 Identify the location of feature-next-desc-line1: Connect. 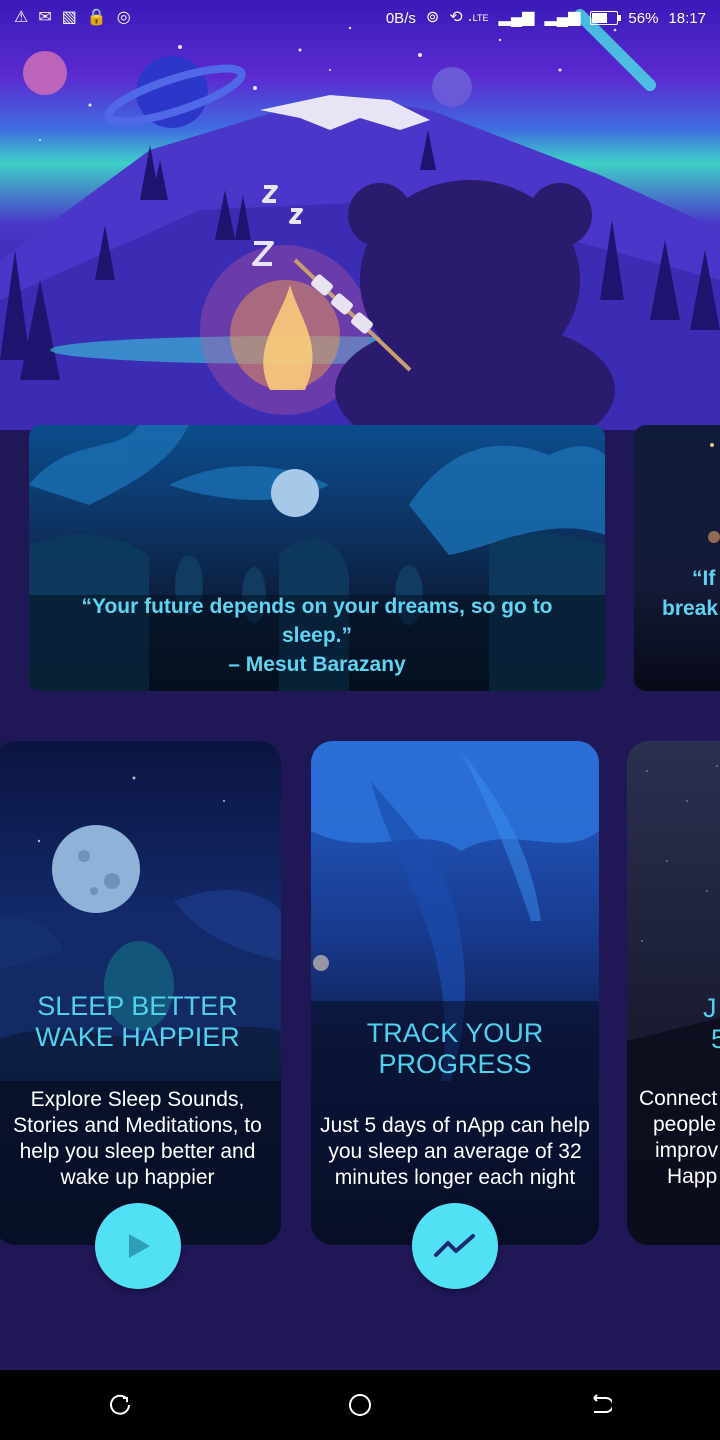
(678, 1098).